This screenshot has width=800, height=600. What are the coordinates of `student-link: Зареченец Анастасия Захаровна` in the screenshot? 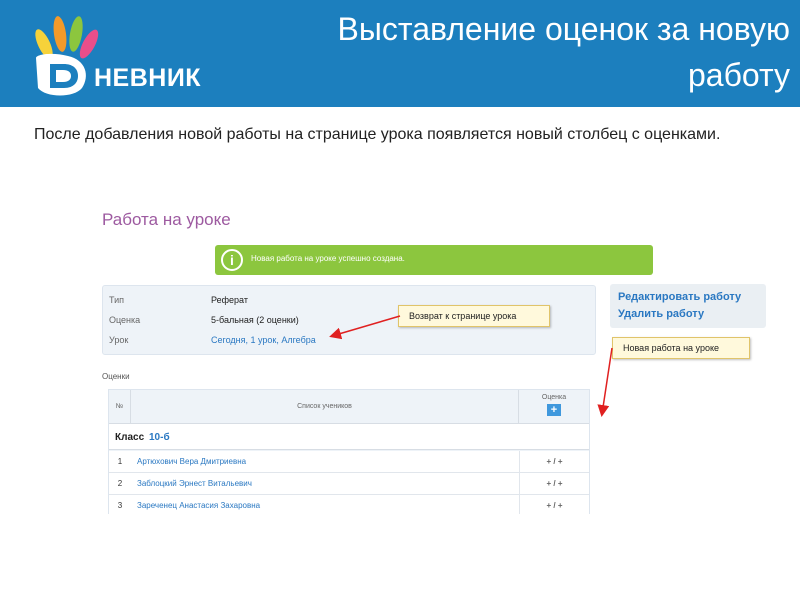 It's located at (198, 504).